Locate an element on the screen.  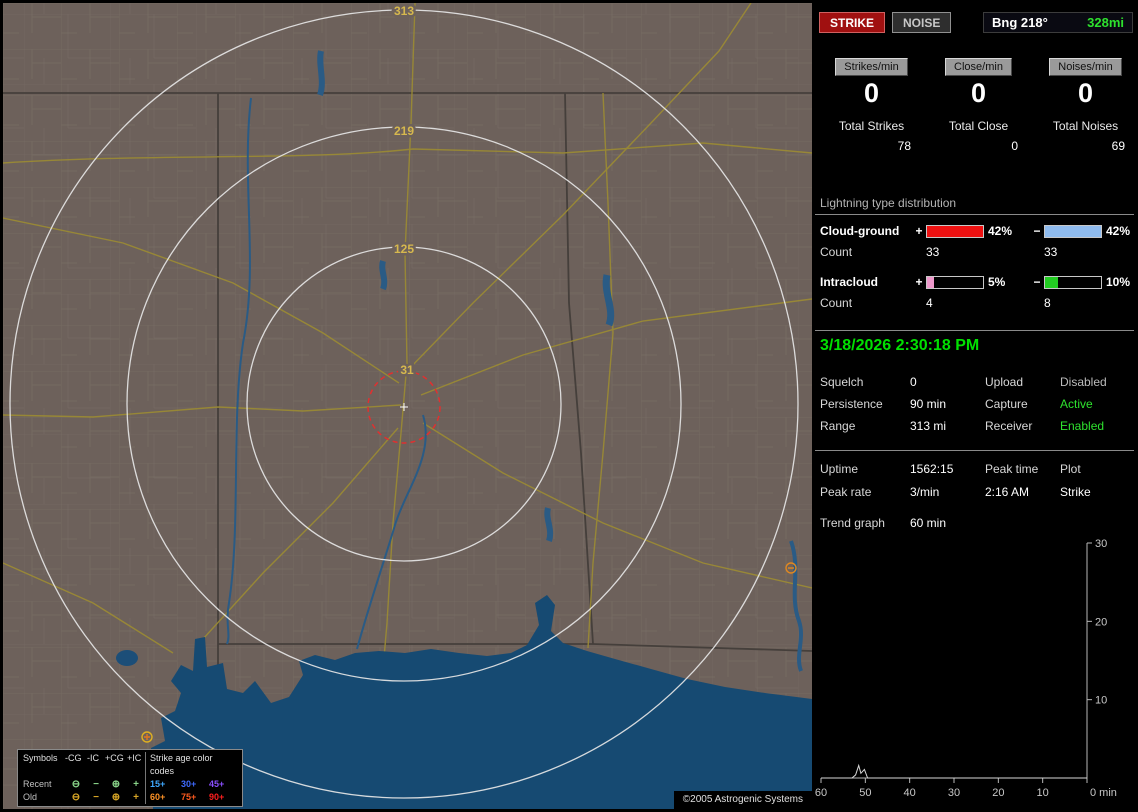
peak-time-label: Peak time is located at coordinates (1012, 469).